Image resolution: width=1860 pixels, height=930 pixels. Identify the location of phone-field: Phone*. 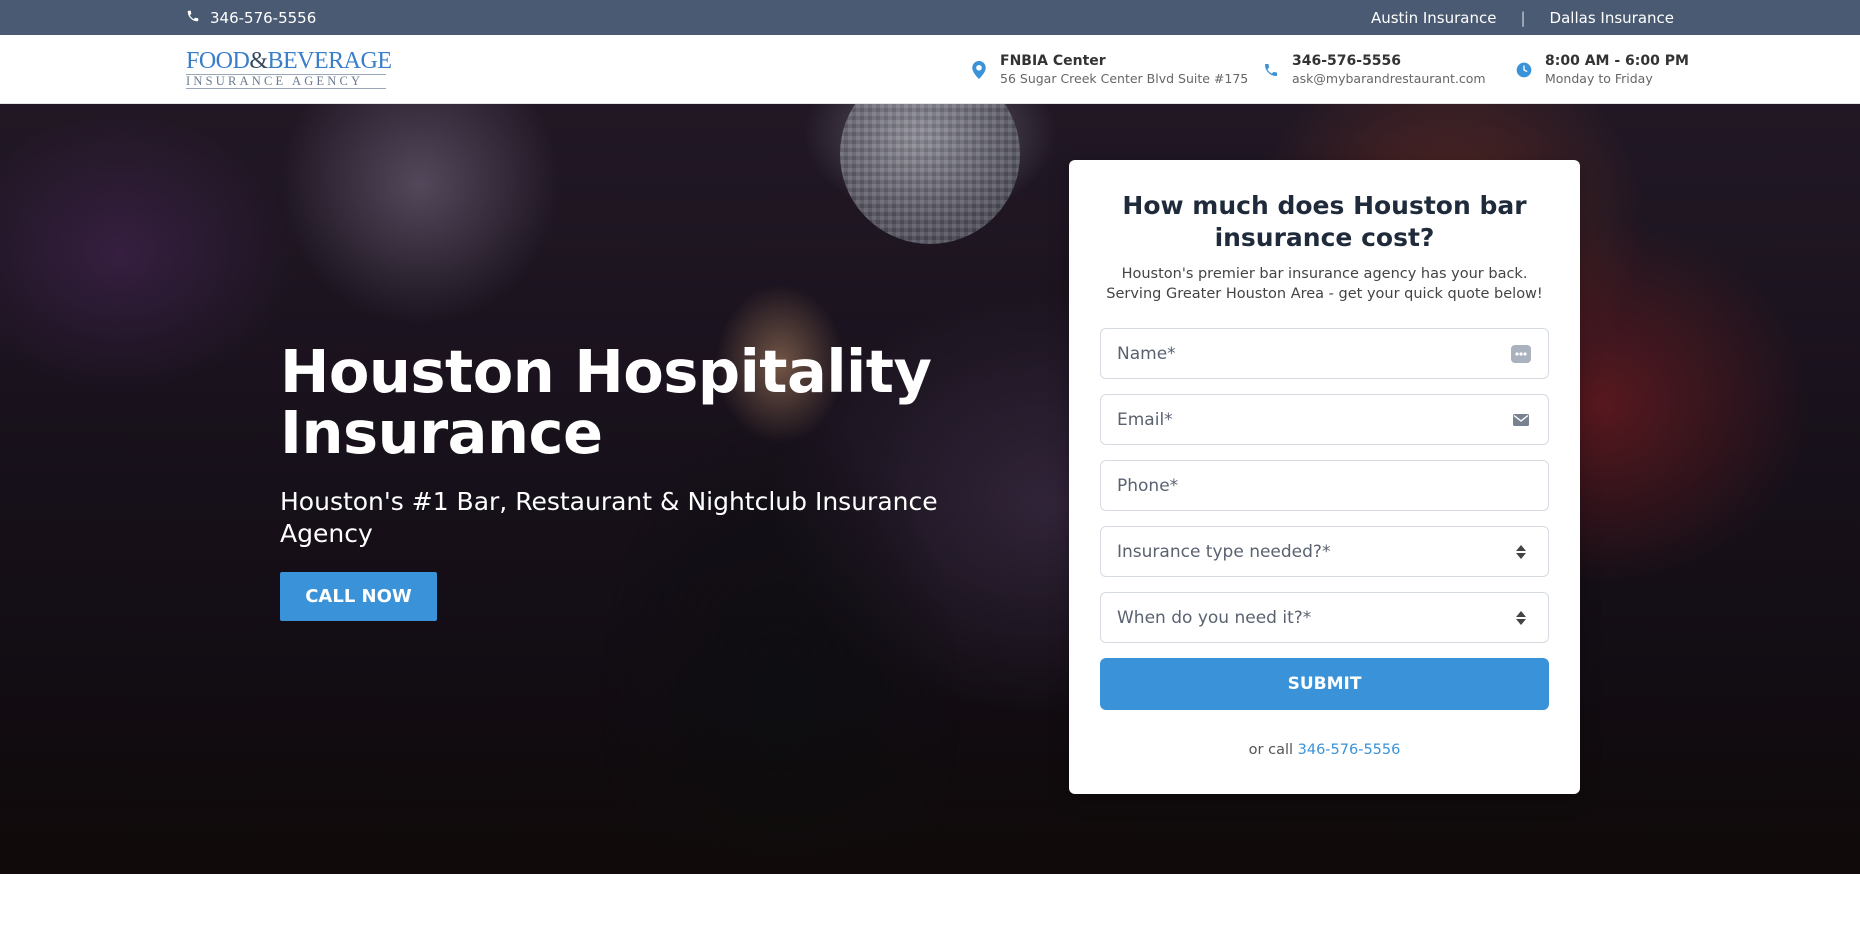
(1324, 485).